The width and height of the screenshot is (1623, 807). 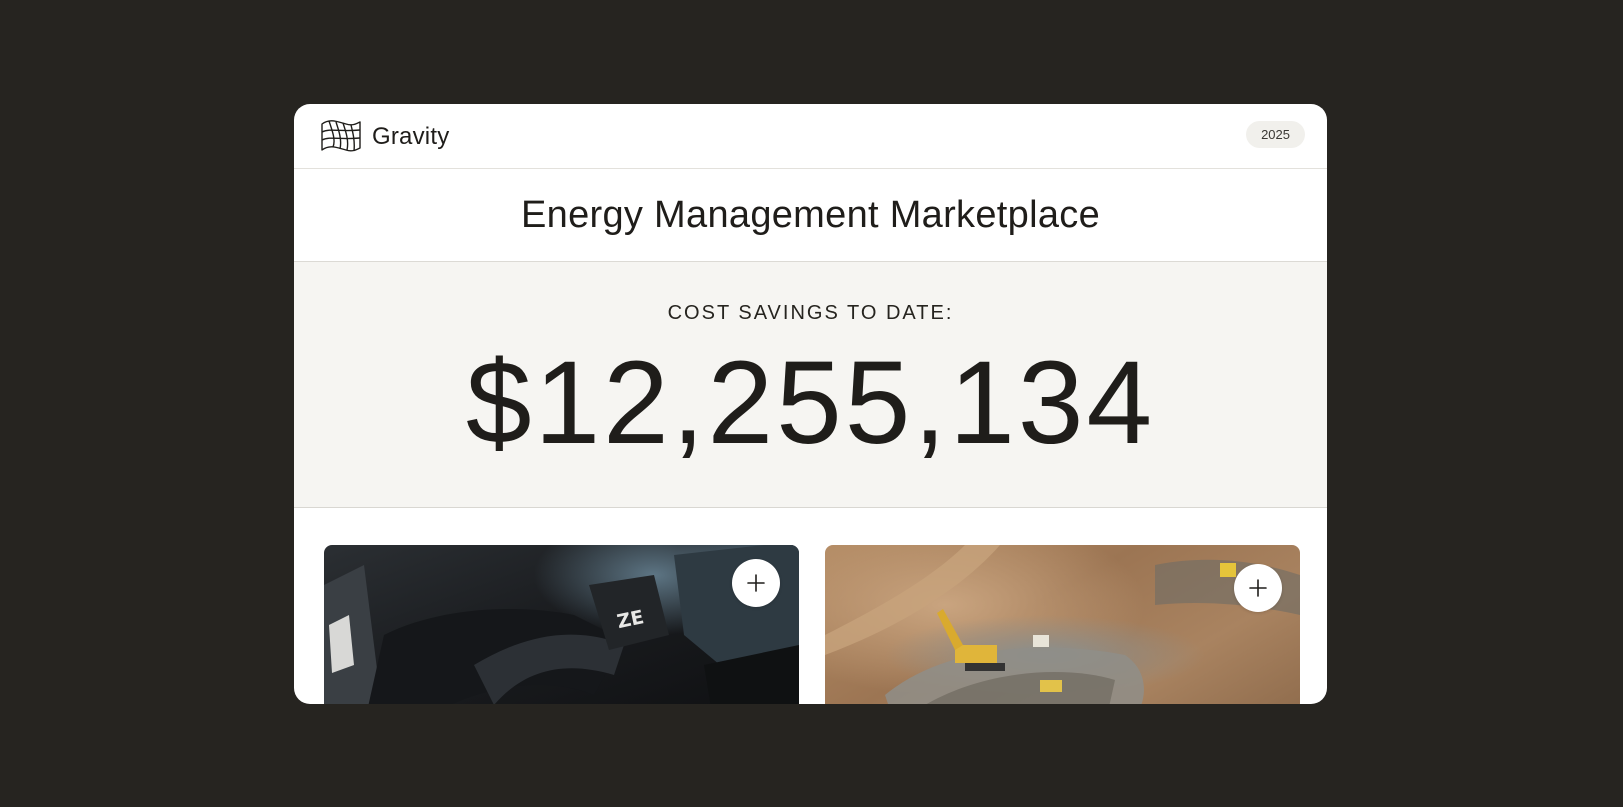 What do you see at coordinates (810, 136) in the screenshot?
I see `top-bar: Gravity 2025` at bounding box center [810, 136].